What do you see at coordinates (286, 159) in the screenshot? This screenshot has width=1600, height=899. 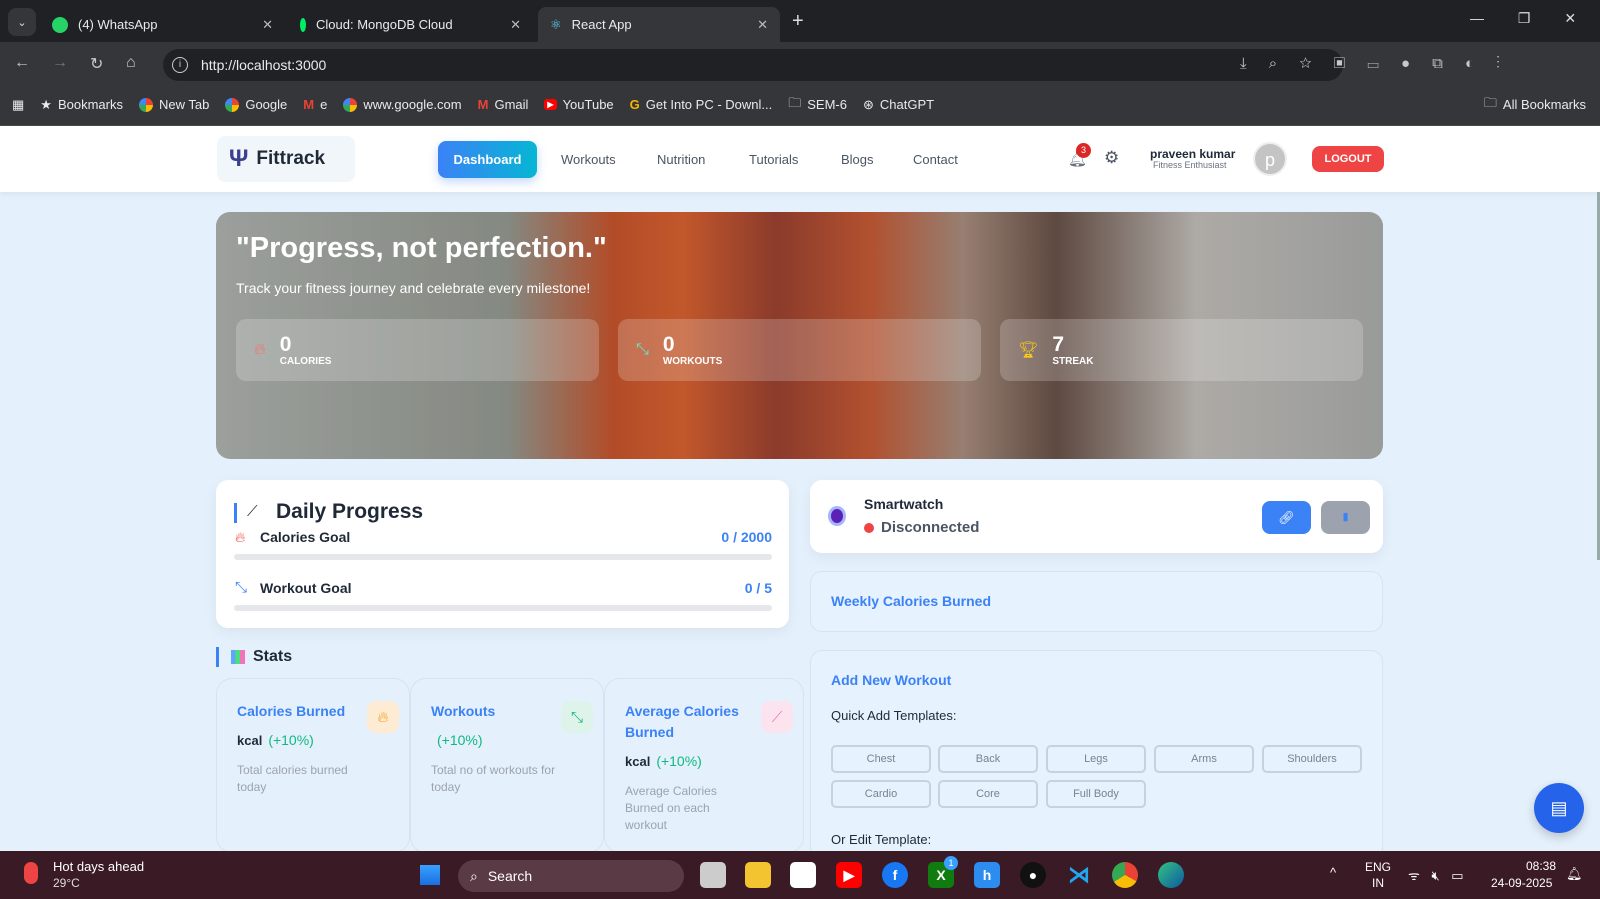 I see `brand-logo: Ψ Fittrack` at bounding box center [286, 159].